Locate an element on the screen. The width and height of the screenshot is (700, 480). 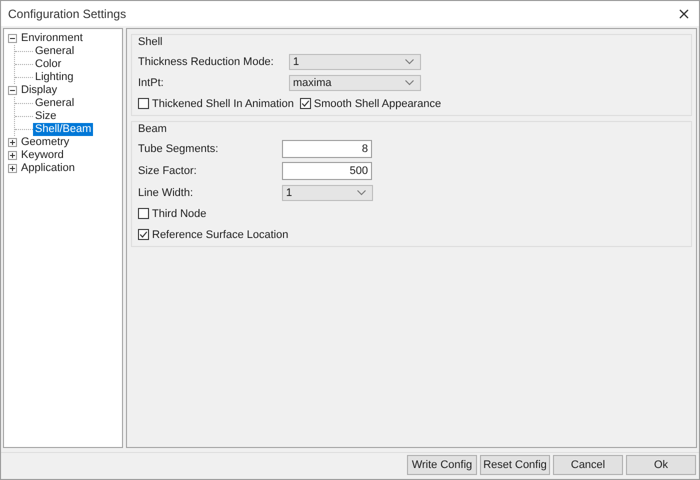
tree-item: Size is located at coordinates (45, 116).